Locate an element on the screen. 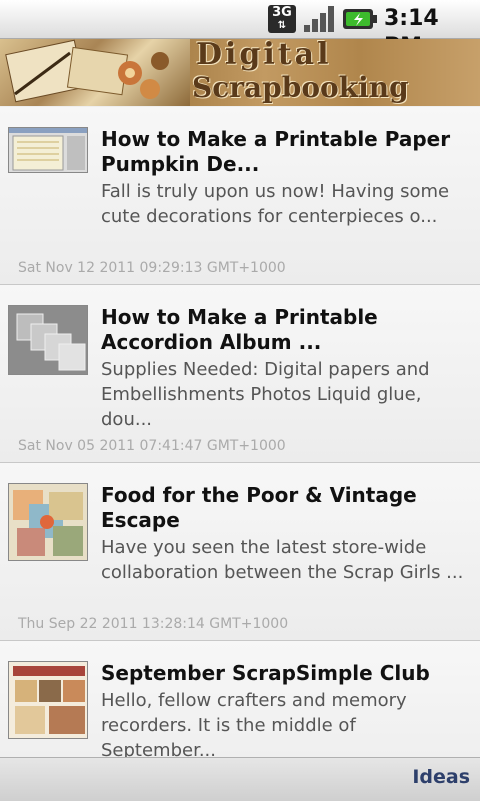  ideas-button: Ideas is located at coordinates (441, 777).